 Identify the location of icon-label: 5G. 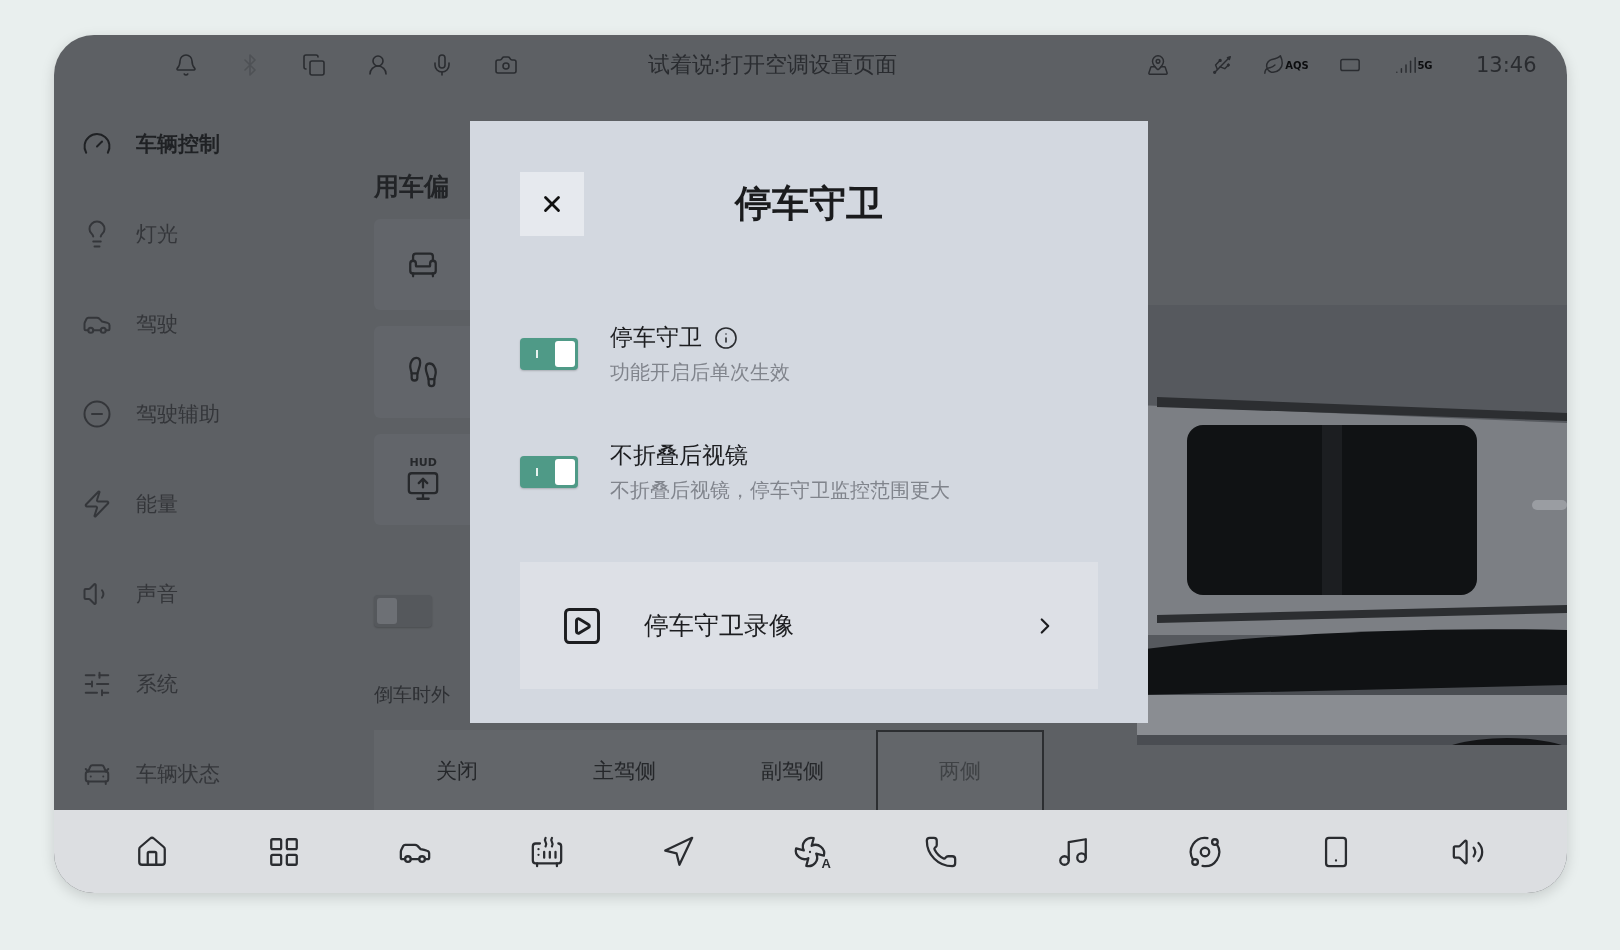
(1425, 65).